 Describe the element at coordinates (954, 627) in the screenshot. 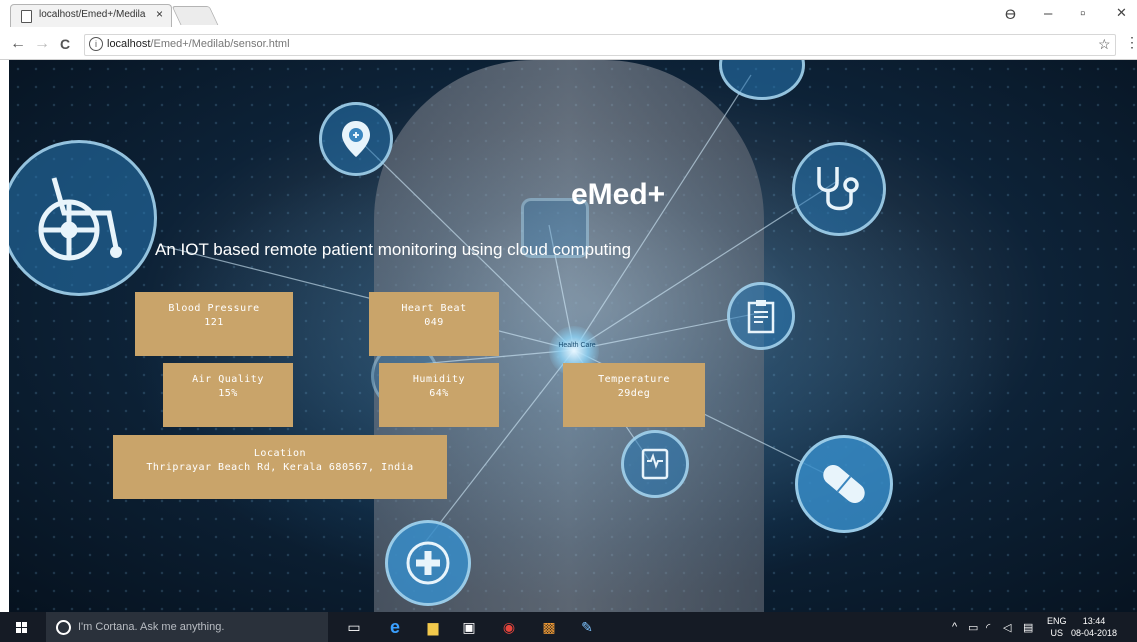

I see `tray-chevron-icon: ^` at that location.